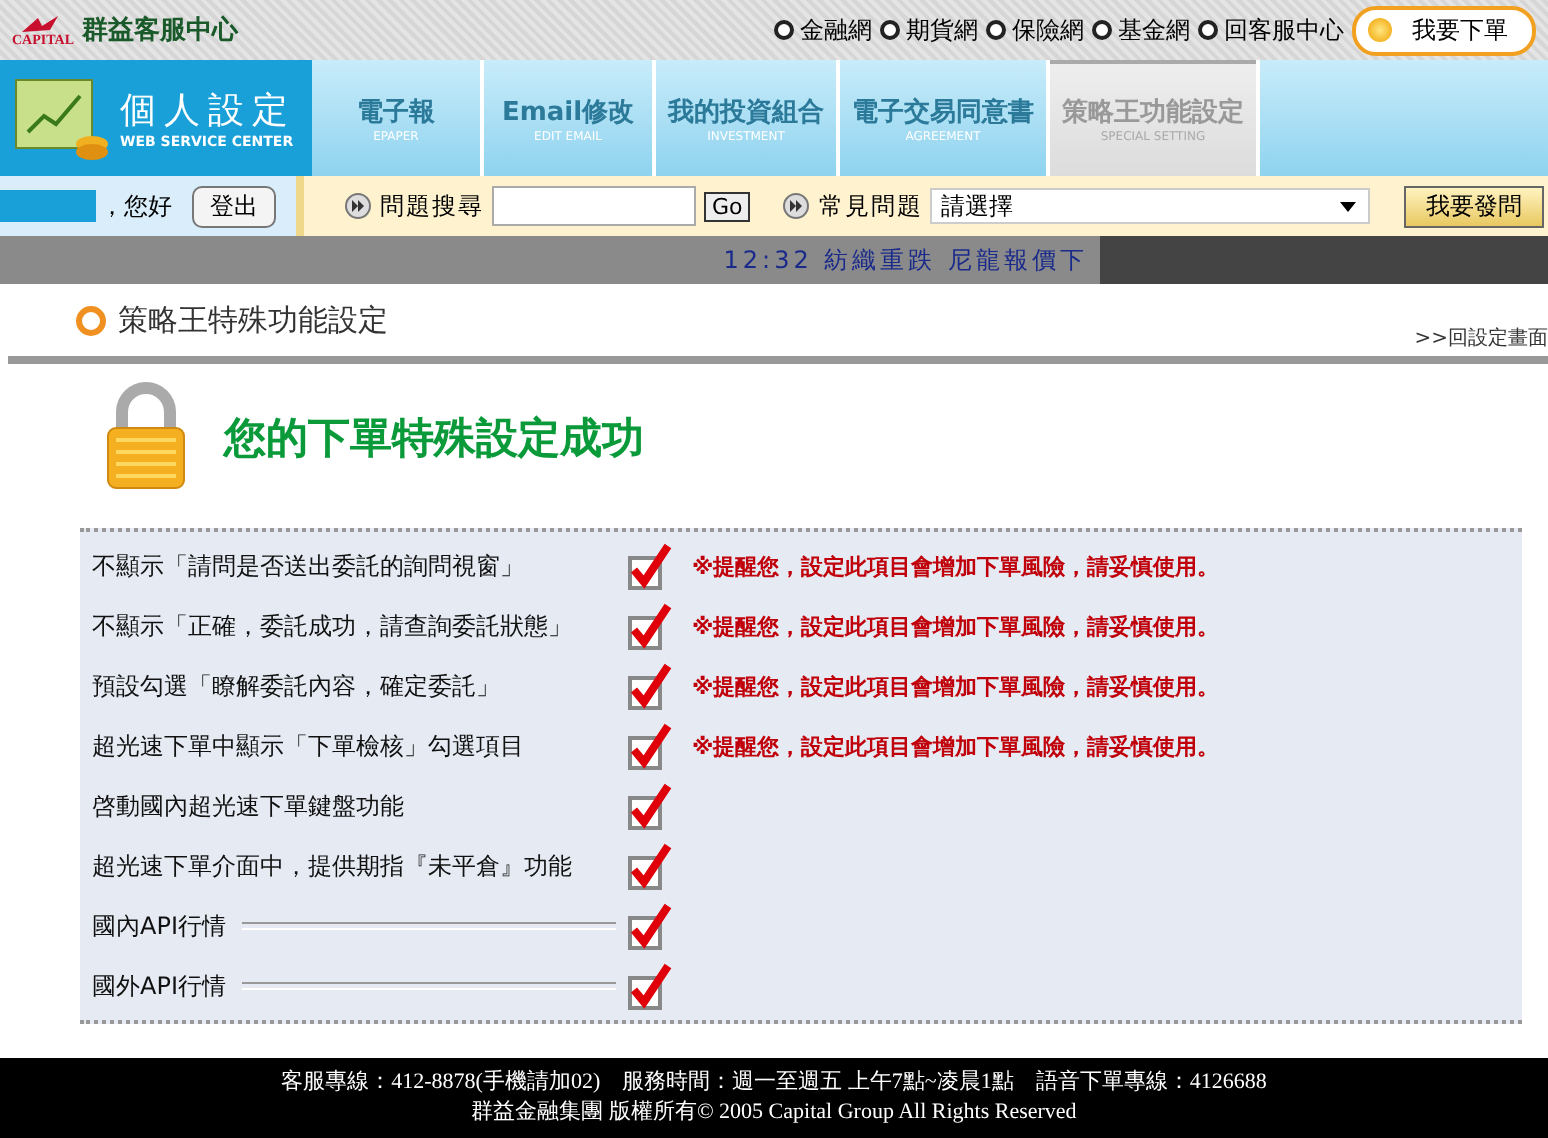 The width and height of the screenshot is (1548, 1138). I want to click on order-button: 我要下單, so click(1444, 30).